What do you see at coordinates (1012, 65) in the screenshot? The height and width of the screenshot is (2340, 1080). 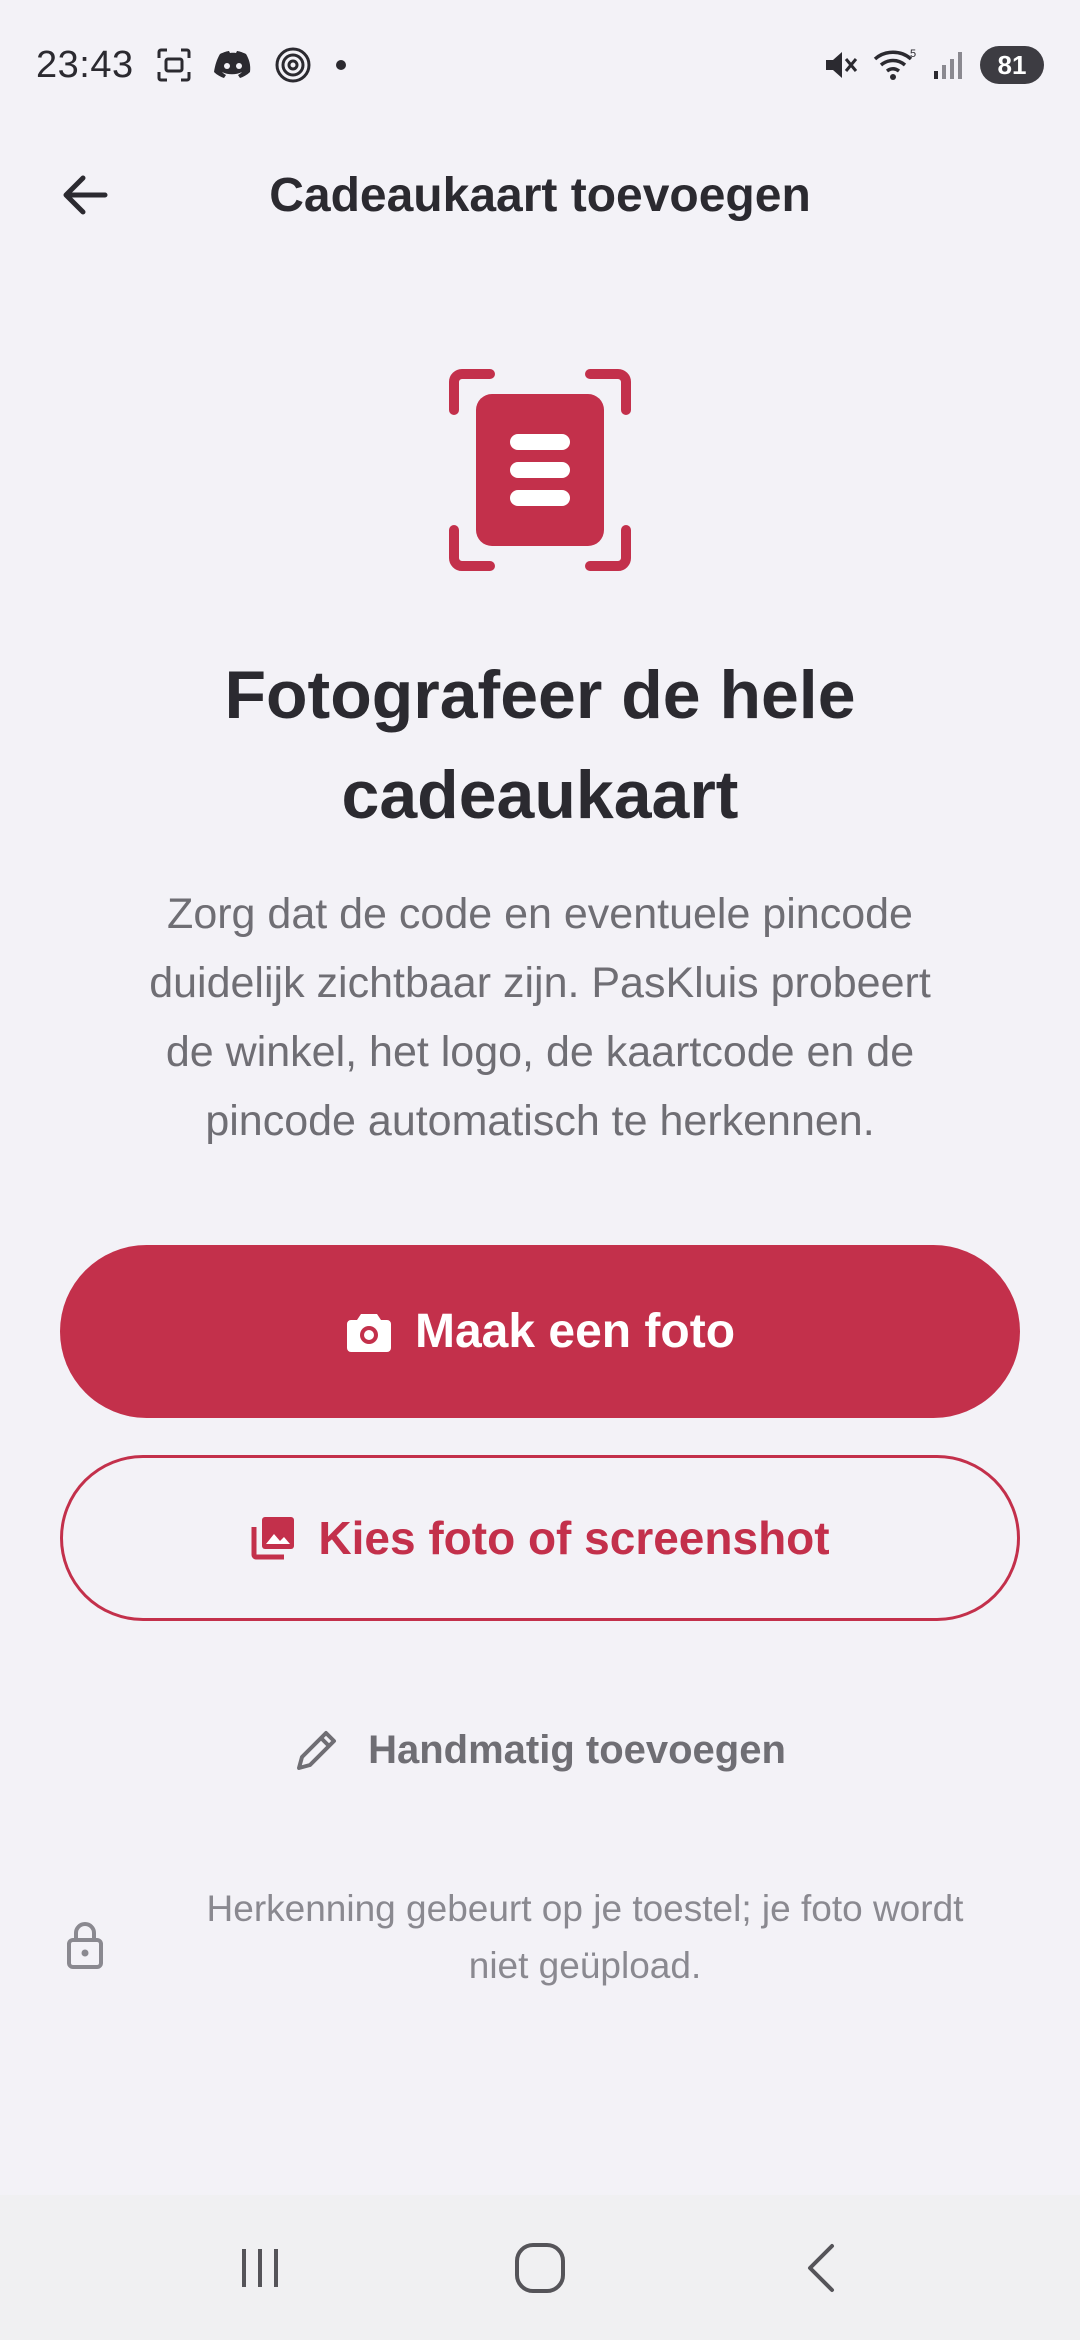 I see `battery-indicator: 81` at bounding box center [1012, 65].